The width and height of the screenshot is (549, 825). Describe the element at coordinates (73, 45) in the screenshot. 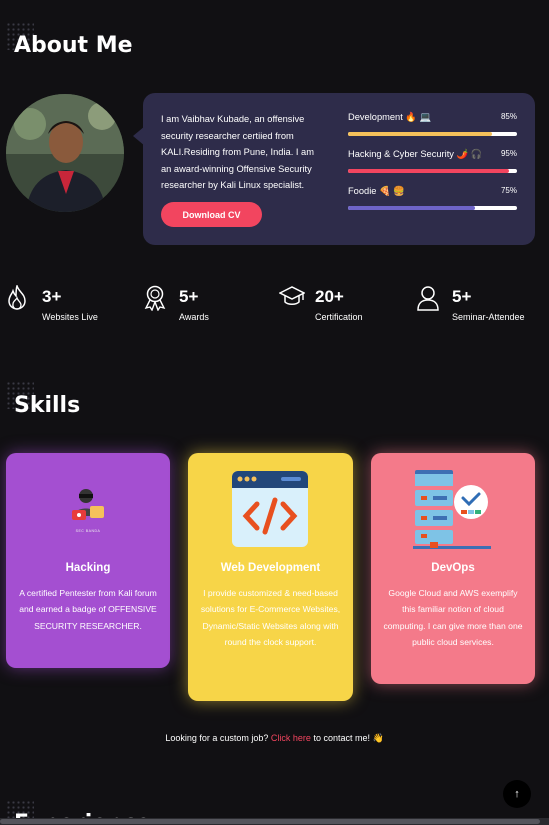

I see `about-title: About Me` at that location.